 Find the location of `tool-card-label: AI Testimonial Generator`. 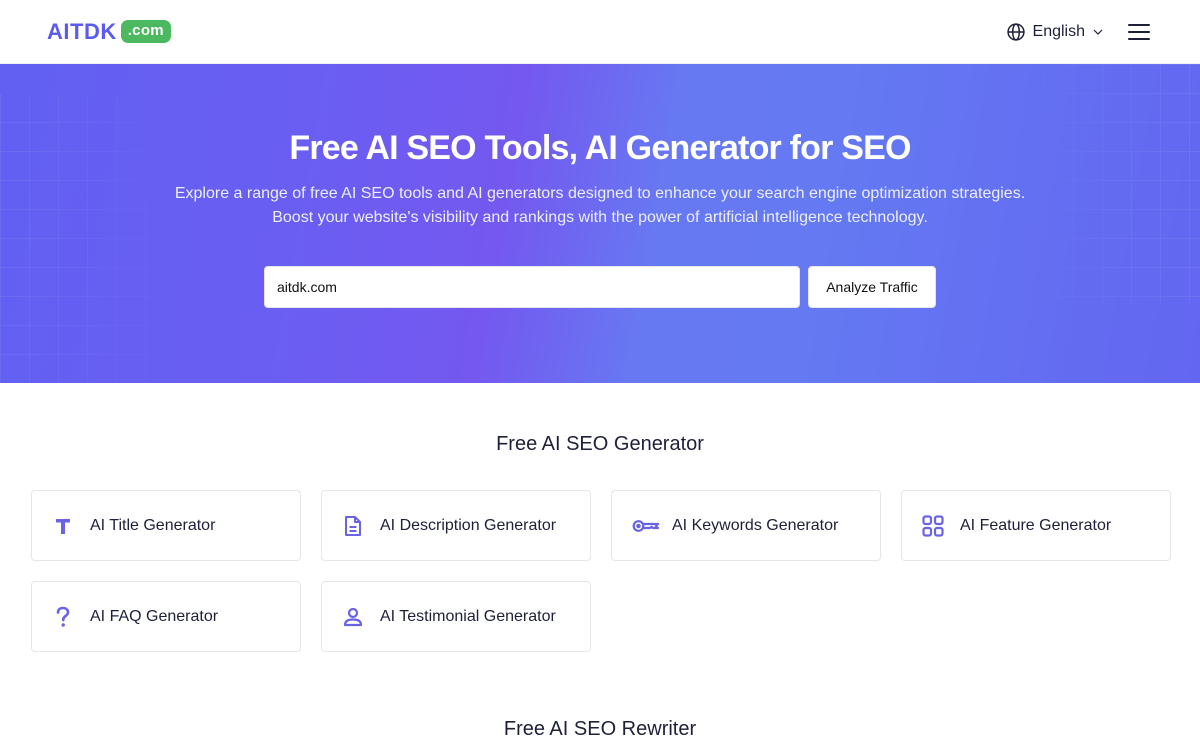

tool-card-label: AI Testimonial Generator is located at coordinates (468, 616).